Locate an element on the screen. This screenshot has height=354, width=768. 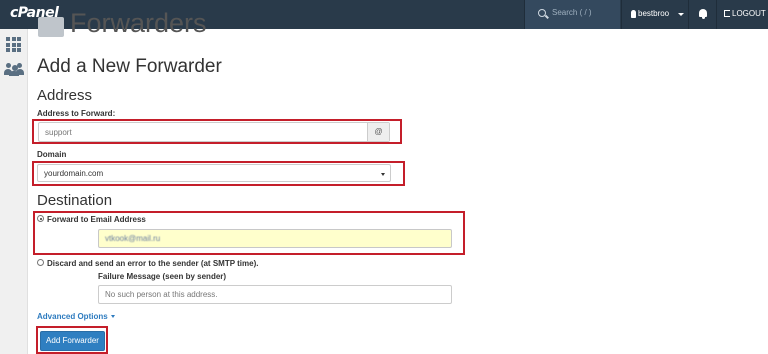
search-box: Search ( / ) is located at coordinates (572, 14).